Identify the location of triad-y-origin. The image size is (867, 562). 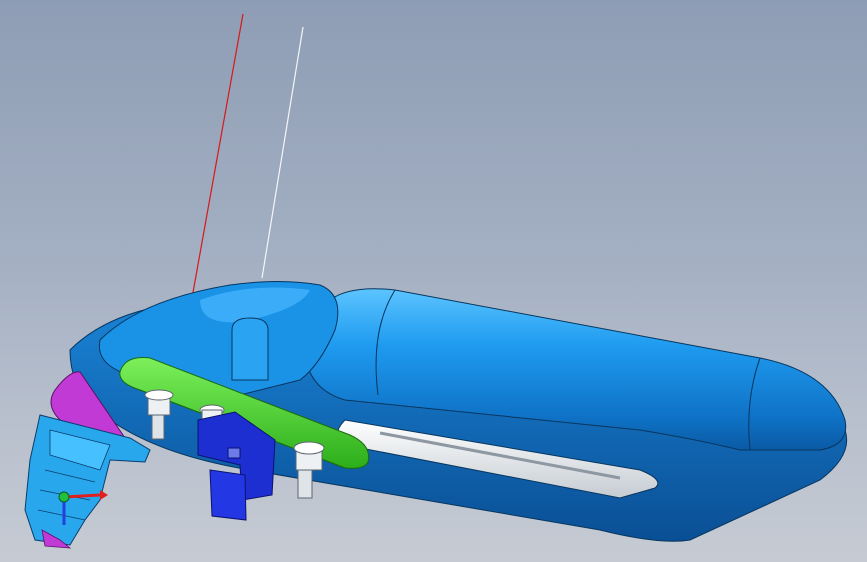
(64, 497).